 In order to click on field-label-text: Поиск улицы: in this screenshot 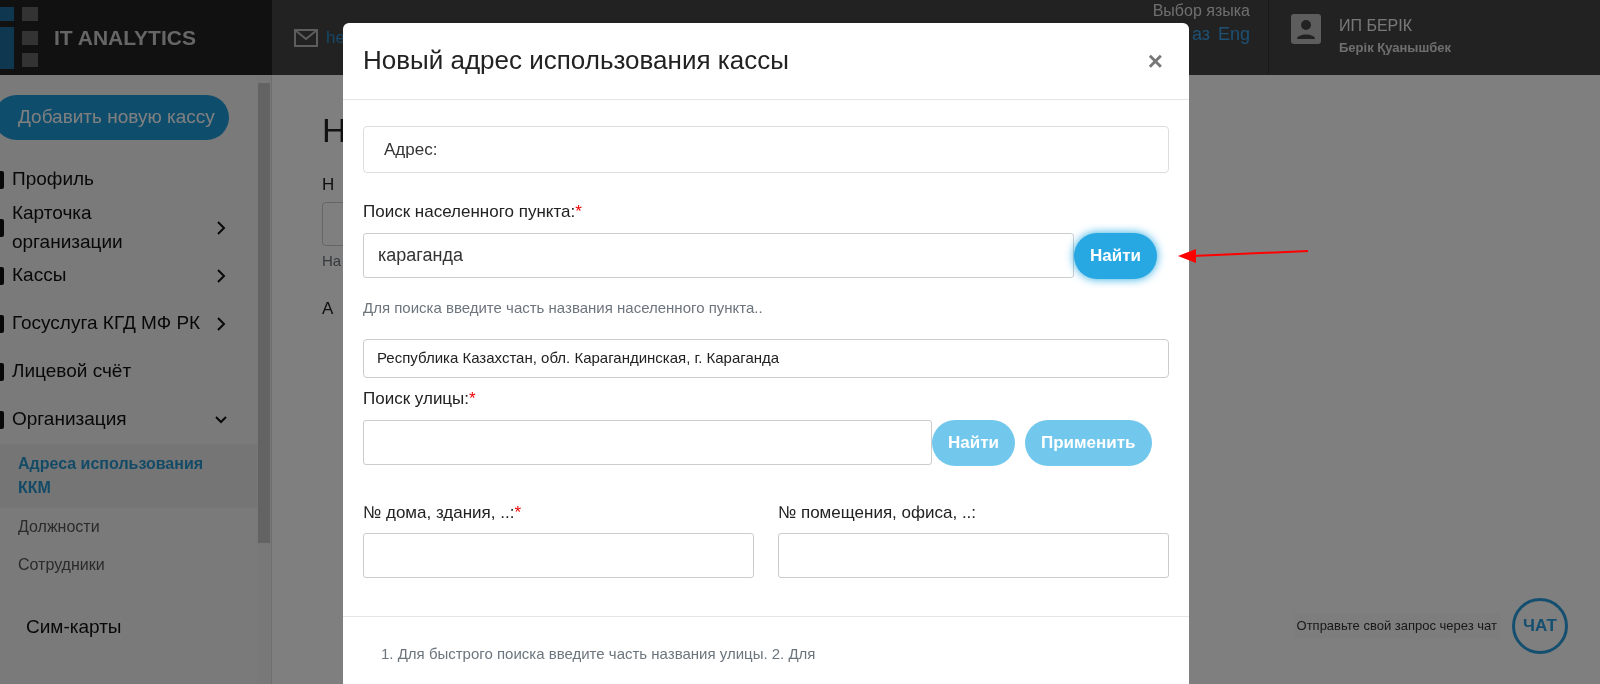, I will do `click(416, 398)`.